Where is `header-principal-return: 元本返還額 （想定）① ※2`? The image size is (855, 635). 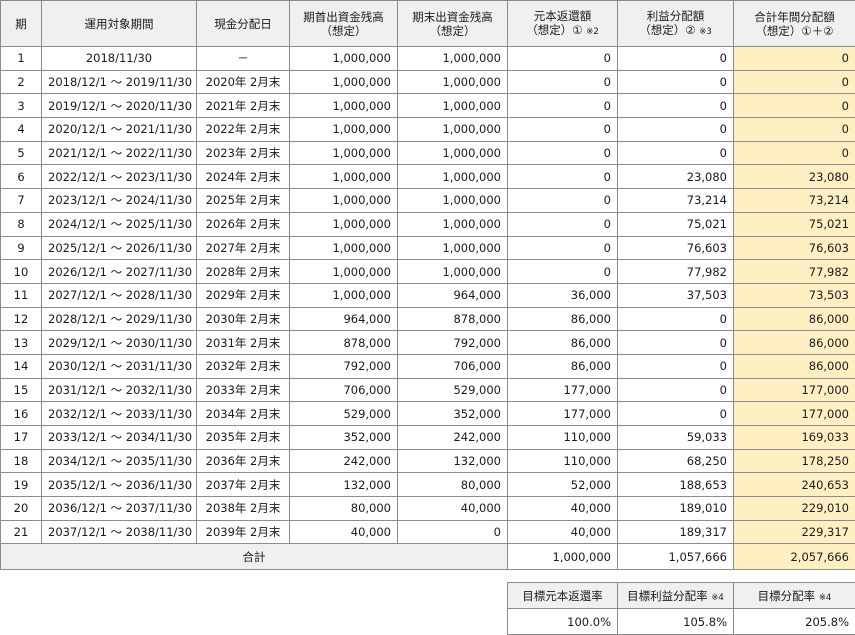 header-principal-return: 元本返還額 （想定）① ※2 is located at coordinates (562, 23).